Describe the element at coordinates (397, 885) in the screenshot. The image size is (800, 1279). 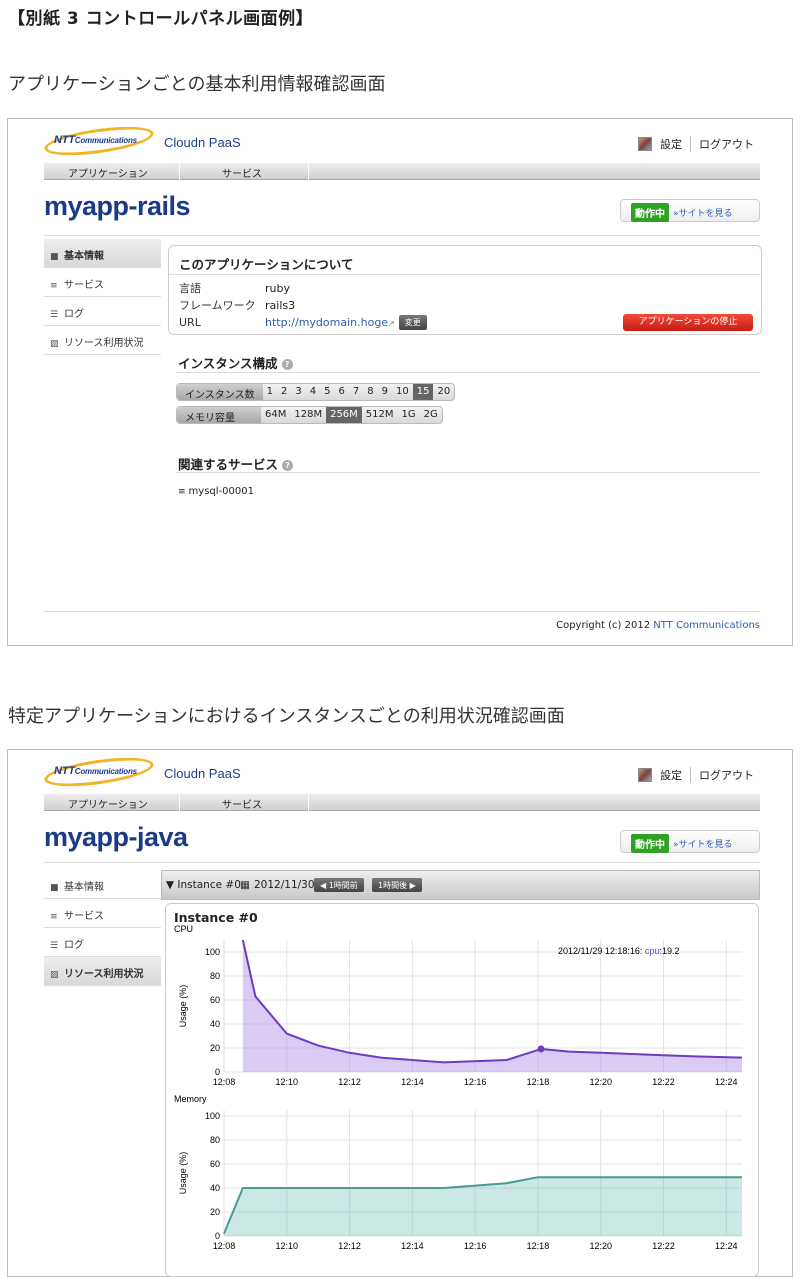
I see `next-hour-button: 1時間後 ▶` at that location.